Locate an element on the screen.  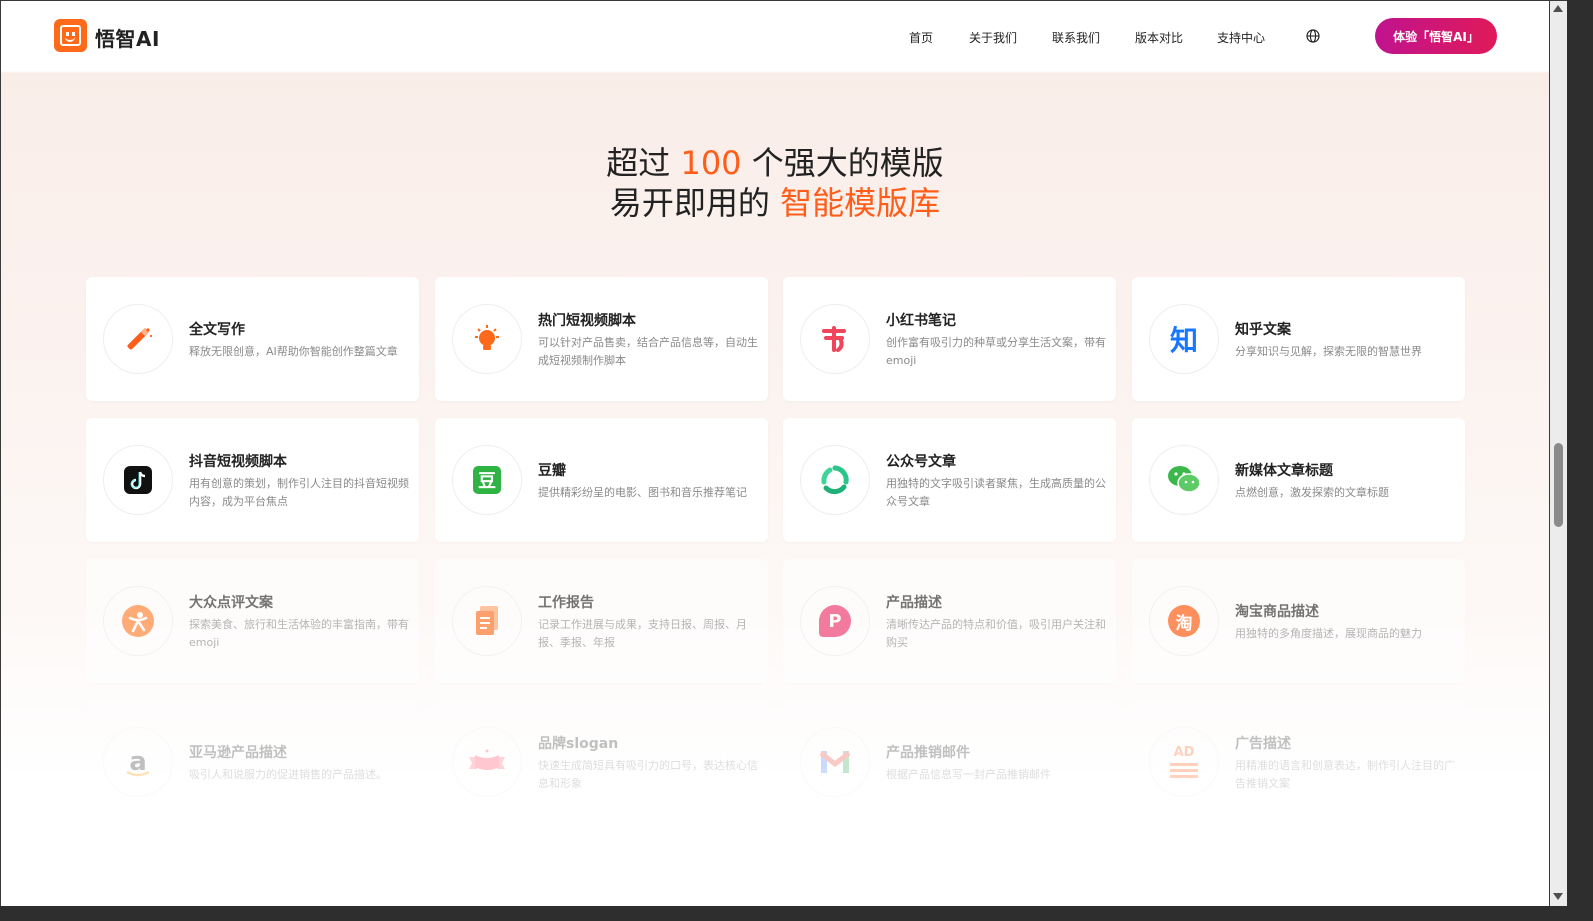
template-title: 工作报告 is located at coordinates (566, 603).